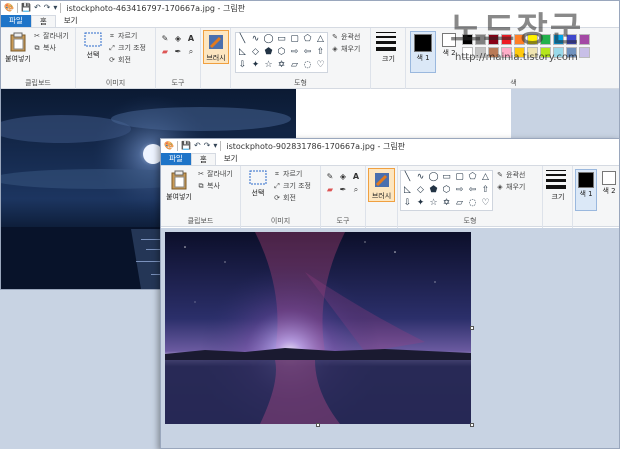  Describe the element at coordinates (191, 52) in the screenshot. I see `magnifier-icon: ⌕` at that location.